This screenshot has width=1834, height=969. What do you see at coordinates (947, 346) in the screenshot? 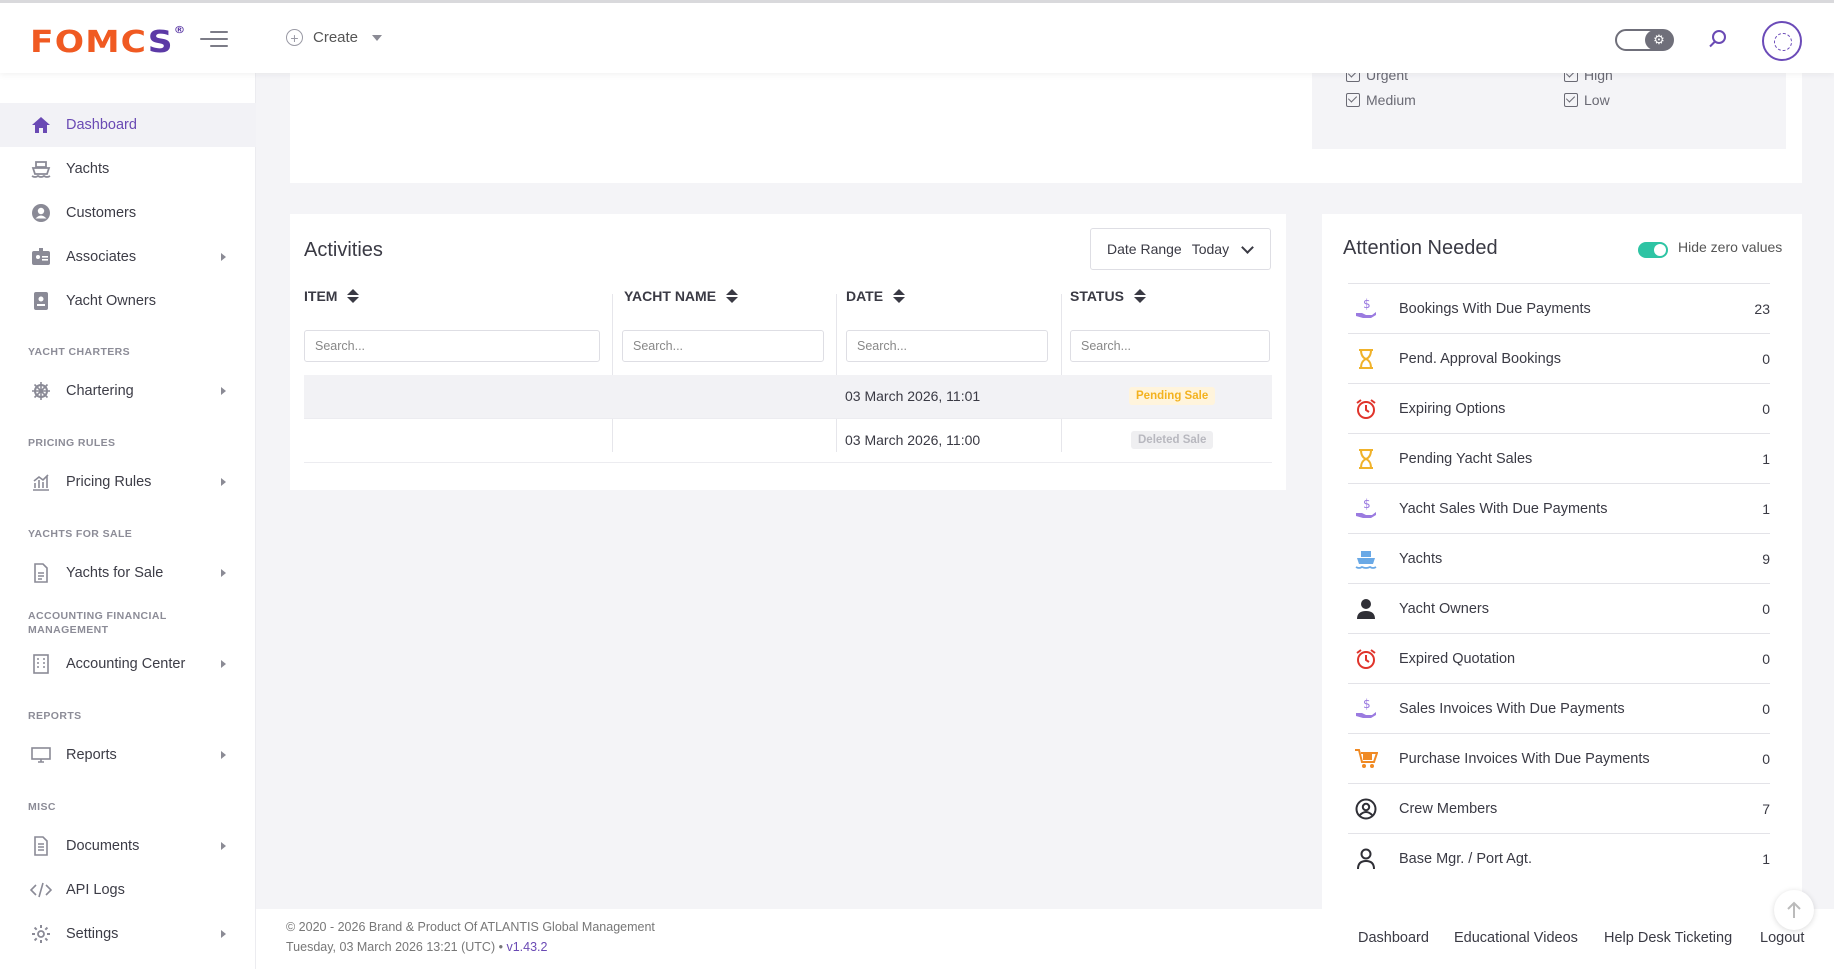
I see `date-search-input` at bounding box center [947, 346].